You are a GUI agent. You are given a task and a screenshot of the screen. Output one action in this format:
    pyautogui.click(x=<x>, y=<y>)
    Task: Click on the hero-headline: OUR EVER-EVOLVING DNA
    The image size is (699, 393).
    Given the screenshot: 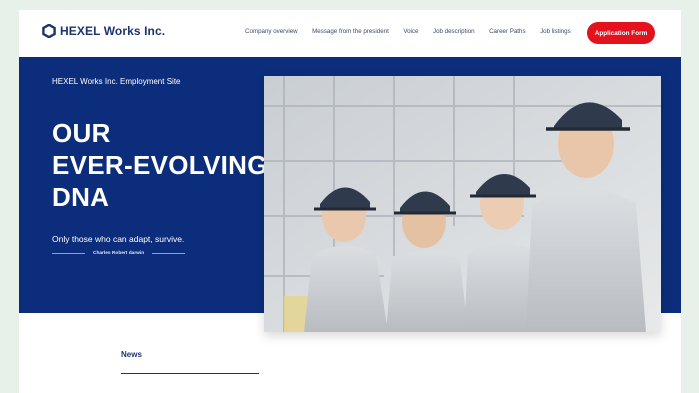 What is the action you would take?
    pyautogui.click(x=160, y=165)
    